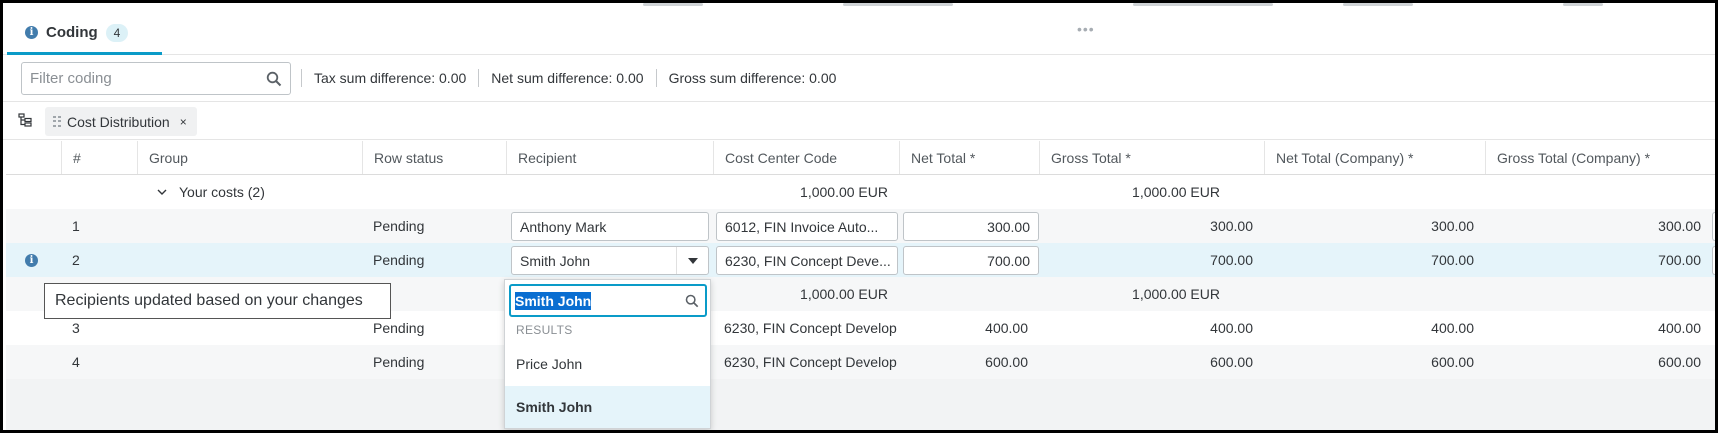 This screenshot has height=433, width=1718. What do you see at coordinates (860, 404) in the screenshot?
I see `table-empty-area` at bounding box center [860, 404].